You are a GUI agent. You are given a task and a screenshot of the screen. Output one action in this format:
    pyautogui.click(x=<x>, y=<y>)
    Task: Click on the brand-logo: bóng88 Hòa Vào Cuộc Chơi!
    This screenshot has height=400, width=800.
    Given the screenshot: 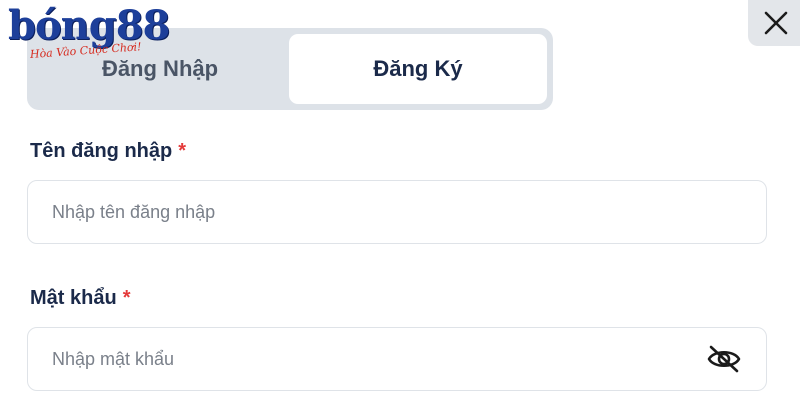 What is the action you would take?
    pyautogui.click(x=89, y=31)
    